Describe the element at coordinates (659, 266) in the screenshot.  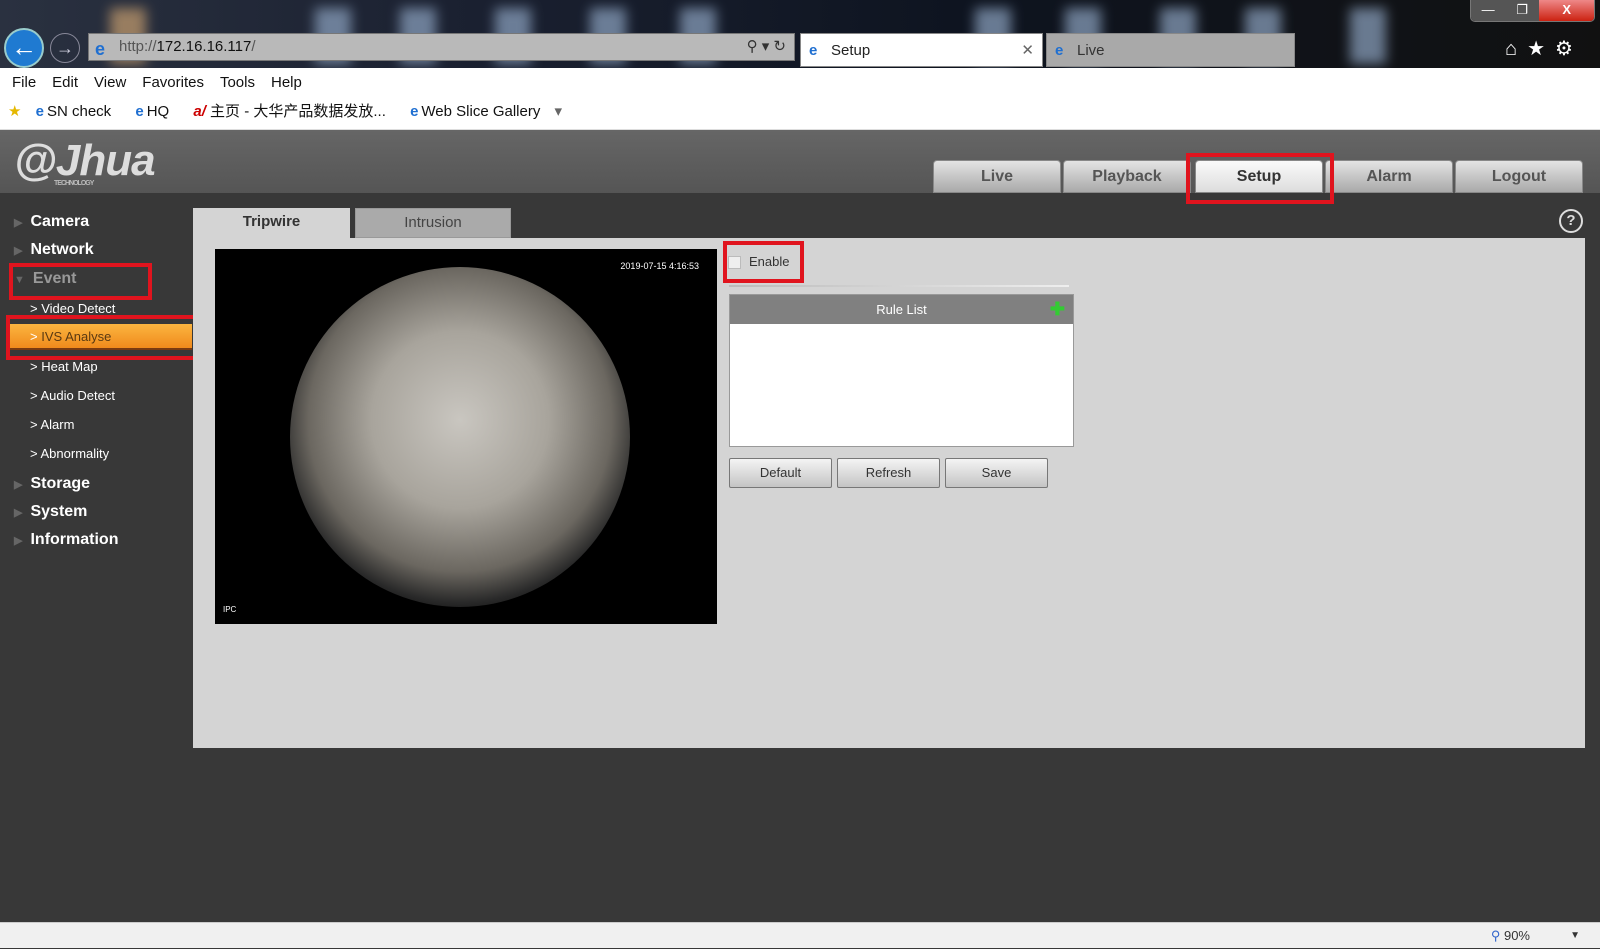
I see `video-timestamp: 2019-07-15 4:16:53` at that location.